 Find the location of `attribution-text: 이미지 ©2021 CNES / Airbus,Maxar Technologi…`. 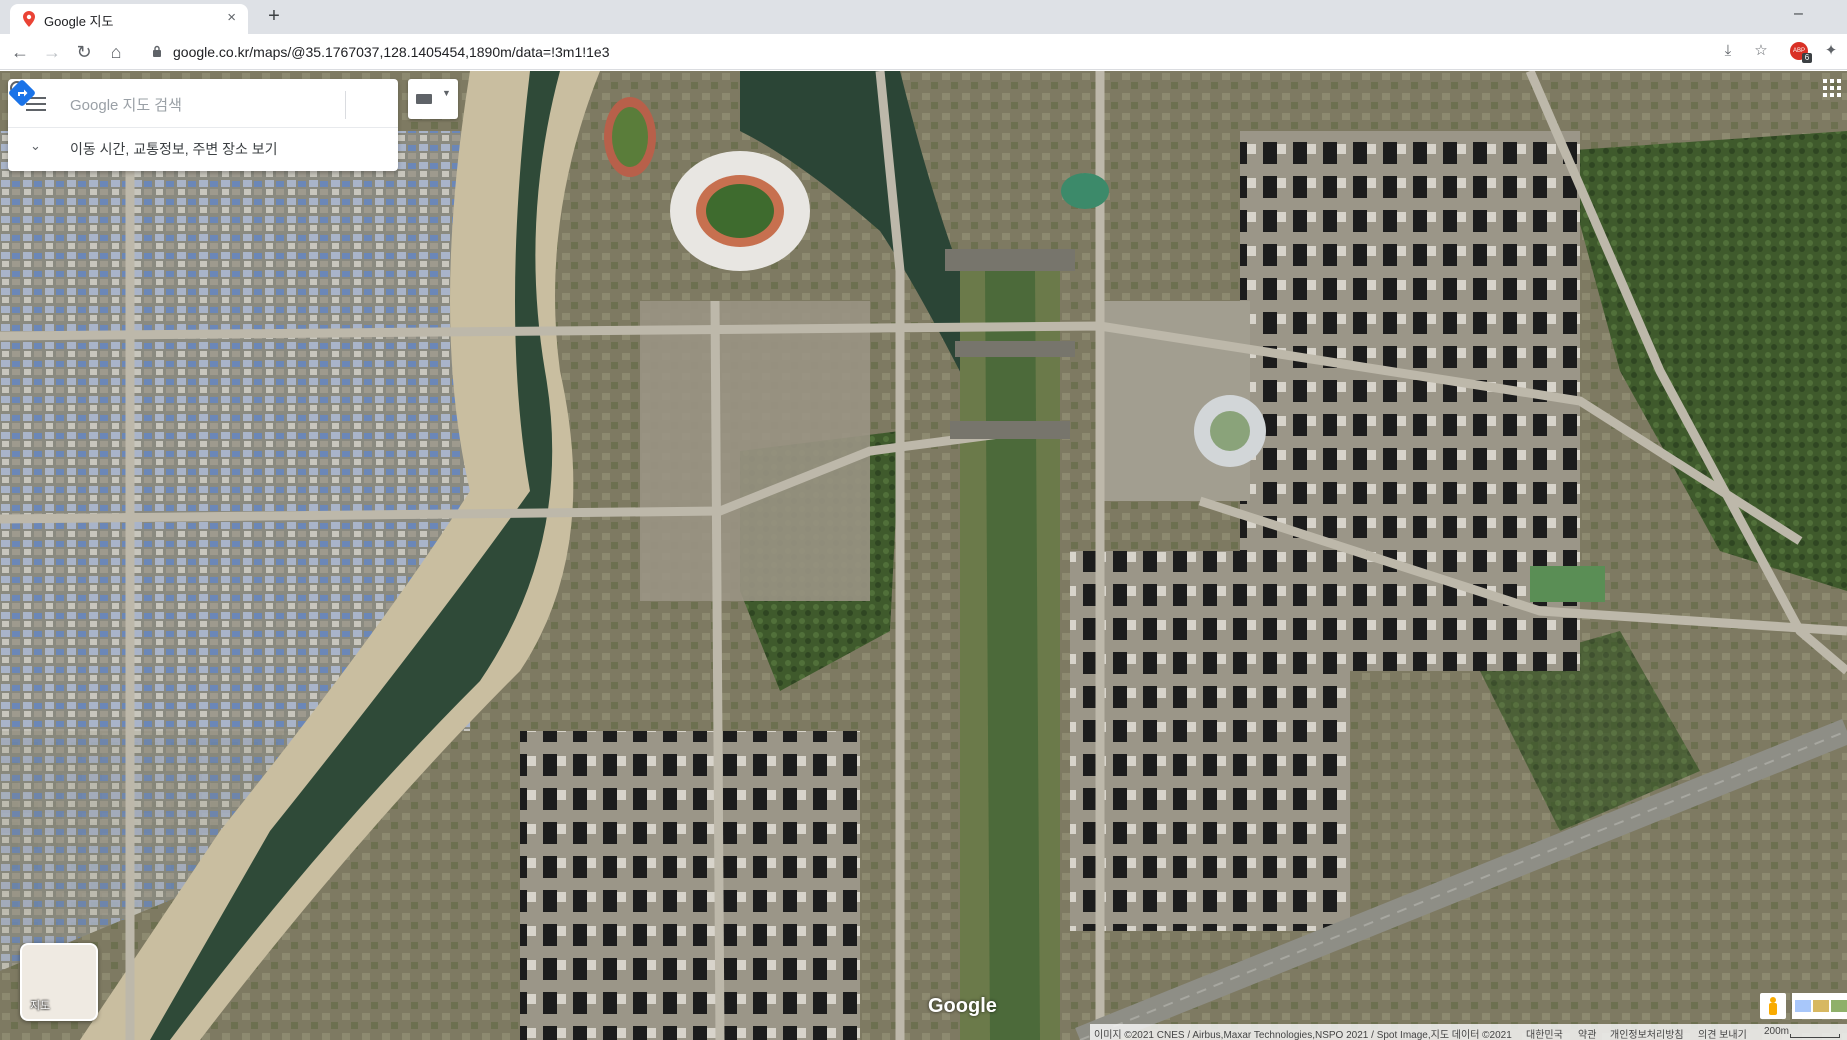

attribution-text: 이미지 ©2021 CNES / Airbus,Maxar Technologi… is located at coordinates (1303, 1035).